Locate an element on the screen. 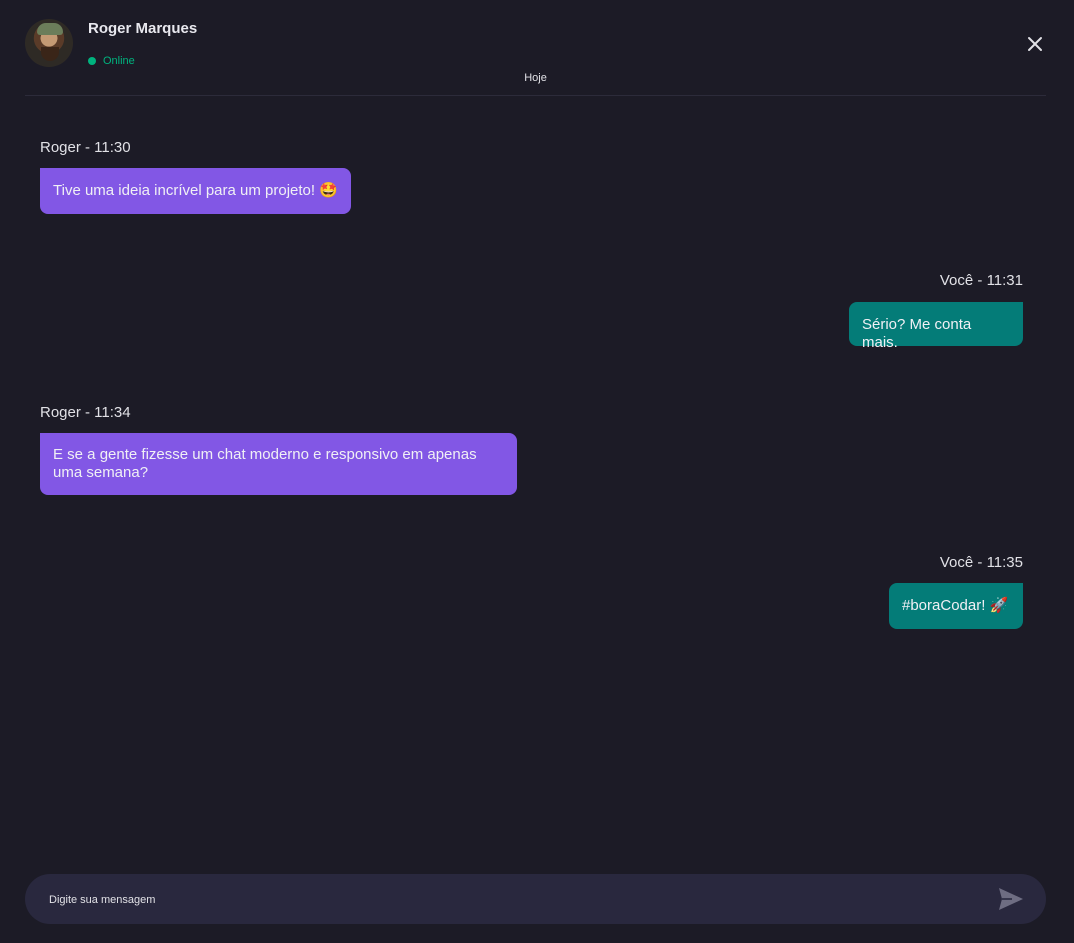 This screenshot has height=943, width=1074. message-input is located at coordinates (514, 900).